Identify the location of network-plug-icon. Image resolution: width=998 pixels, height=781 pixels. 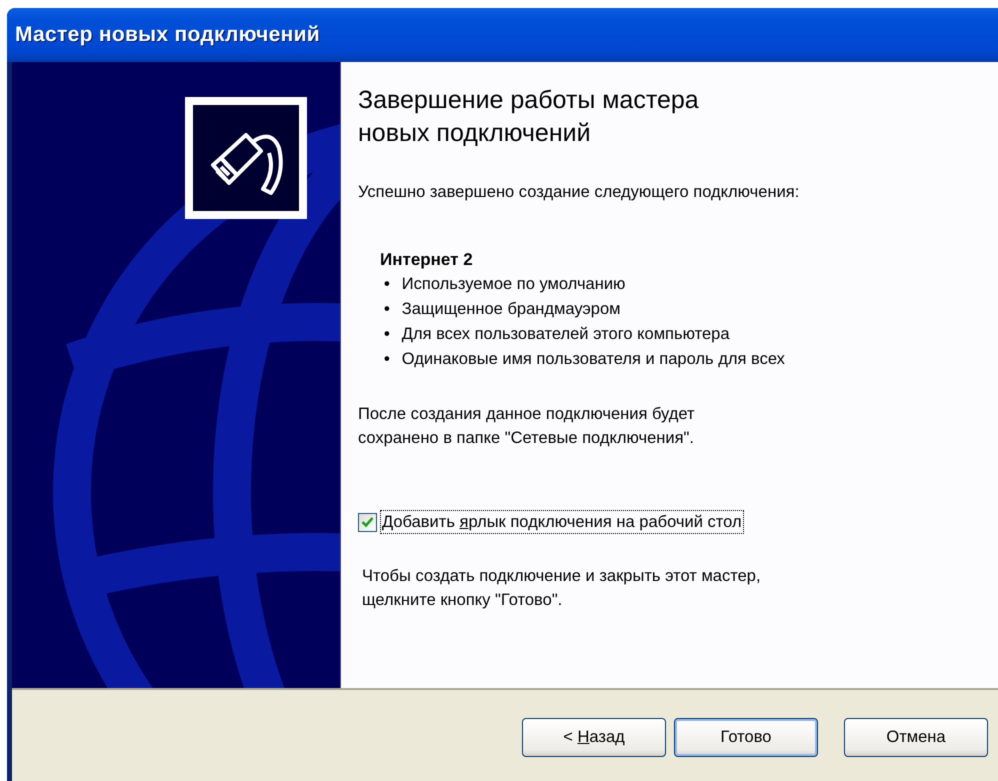
(246, 158).